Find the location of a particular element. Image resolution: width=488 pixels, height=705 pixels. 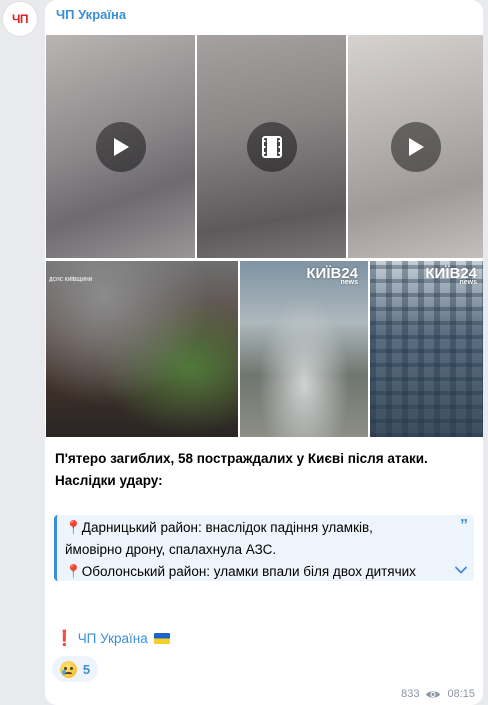

reaction-count: 5 is located at coordinates (86, 669).